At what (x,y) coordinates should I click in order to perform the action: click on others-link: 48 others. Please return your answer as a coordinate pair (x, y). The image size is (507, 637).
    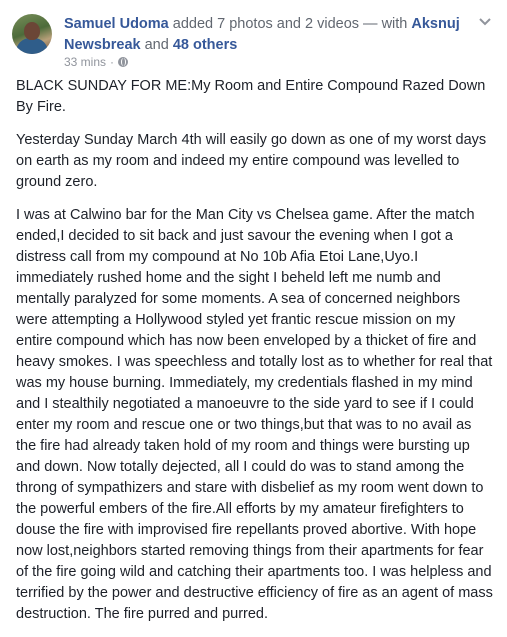
    Looking at the image, I should click on (205, 45).